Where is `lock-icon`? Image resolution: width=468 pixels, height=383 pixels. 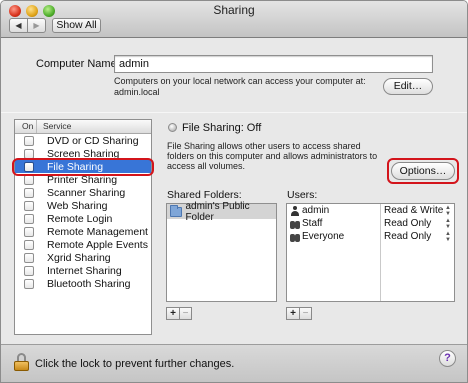 lock-icon is located at coordinates (21, 362).